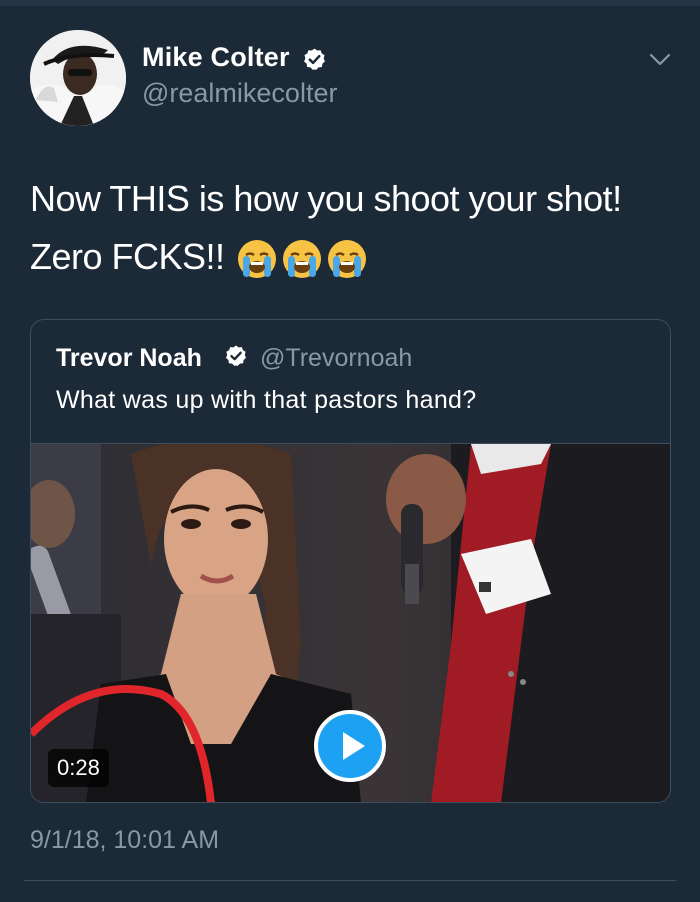 This screenshot has height=902, width=700. What do you see at coordinates (336, 358) in the screenshot?
I see `quoted-author-handle: @Trevornoah` at bounding box center [336, 358].